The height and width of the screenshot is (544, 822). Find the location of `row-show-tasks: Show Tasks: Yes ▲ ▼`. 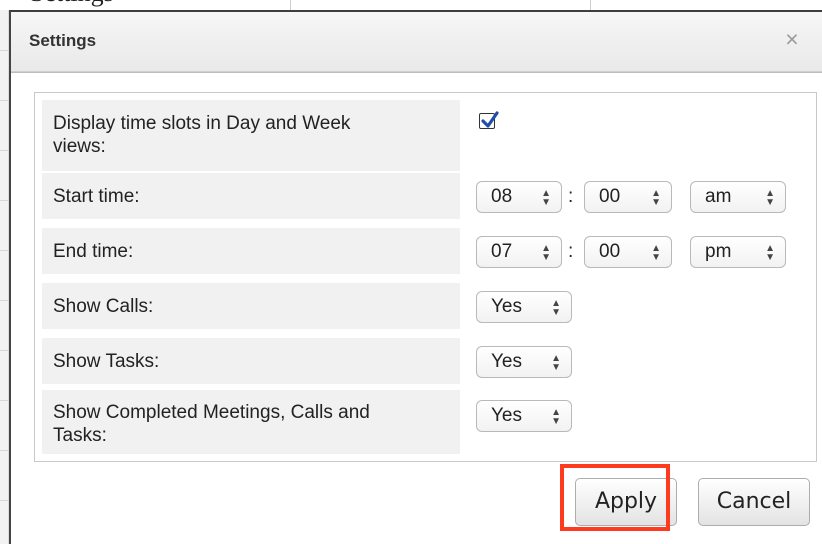

row-show-tasks: Show Tasks: Yes ▲ ▼ is located at coordinates (426, 361).